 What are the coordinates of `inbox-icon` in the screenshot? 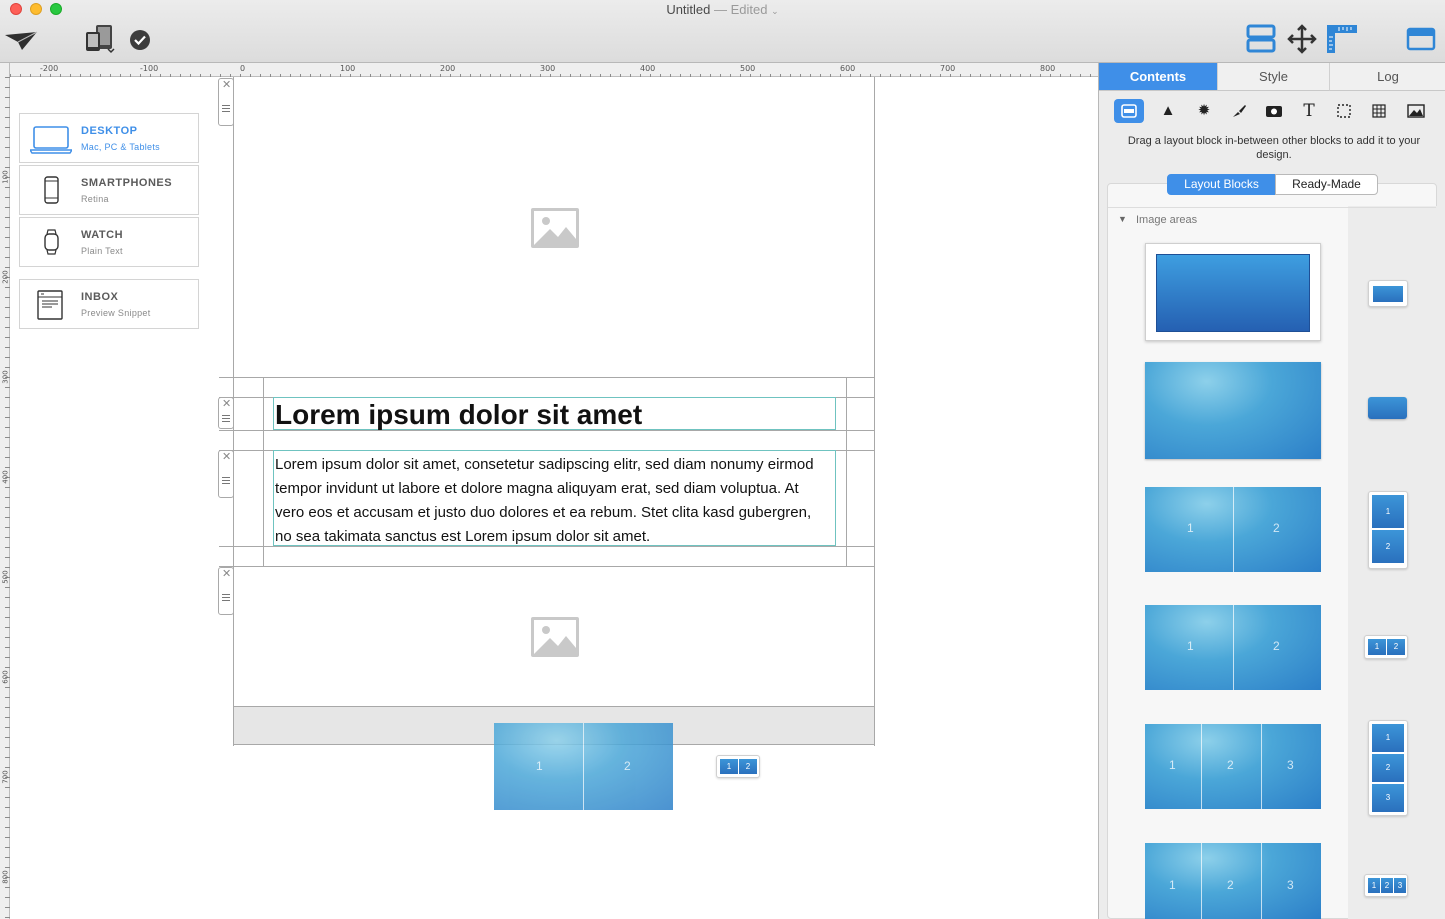 It's located at (50, 305).